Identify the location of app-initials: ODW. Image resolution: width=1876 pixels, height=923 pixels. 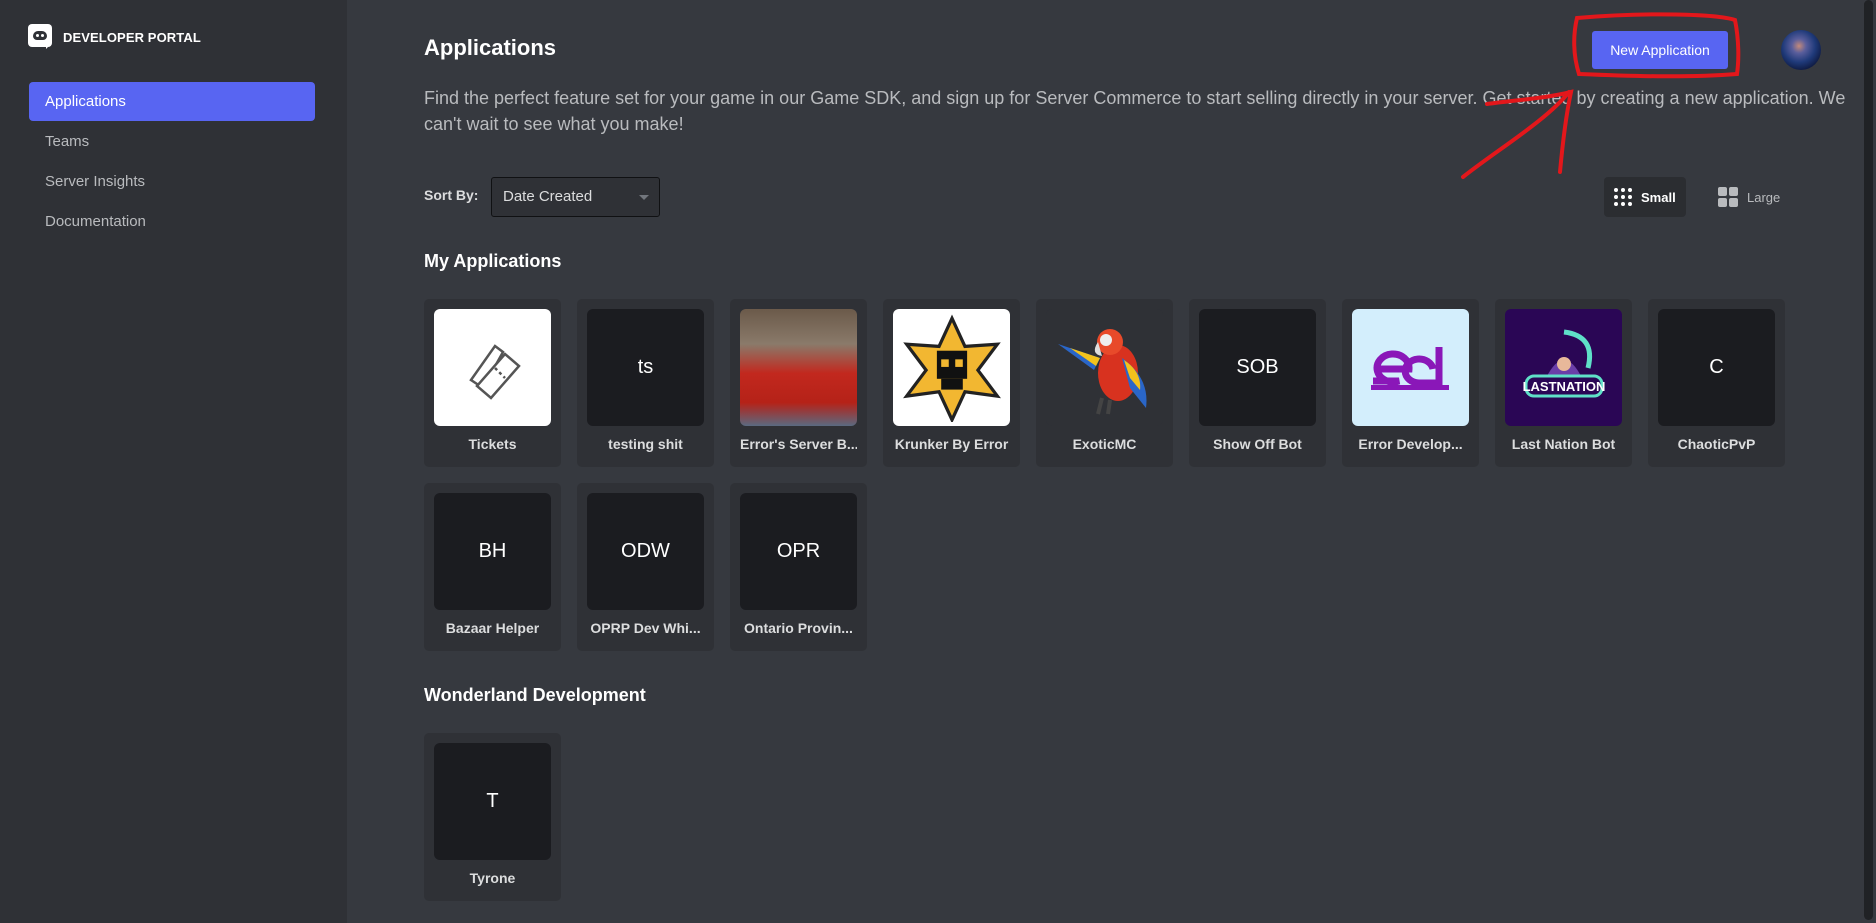
(645, 551).